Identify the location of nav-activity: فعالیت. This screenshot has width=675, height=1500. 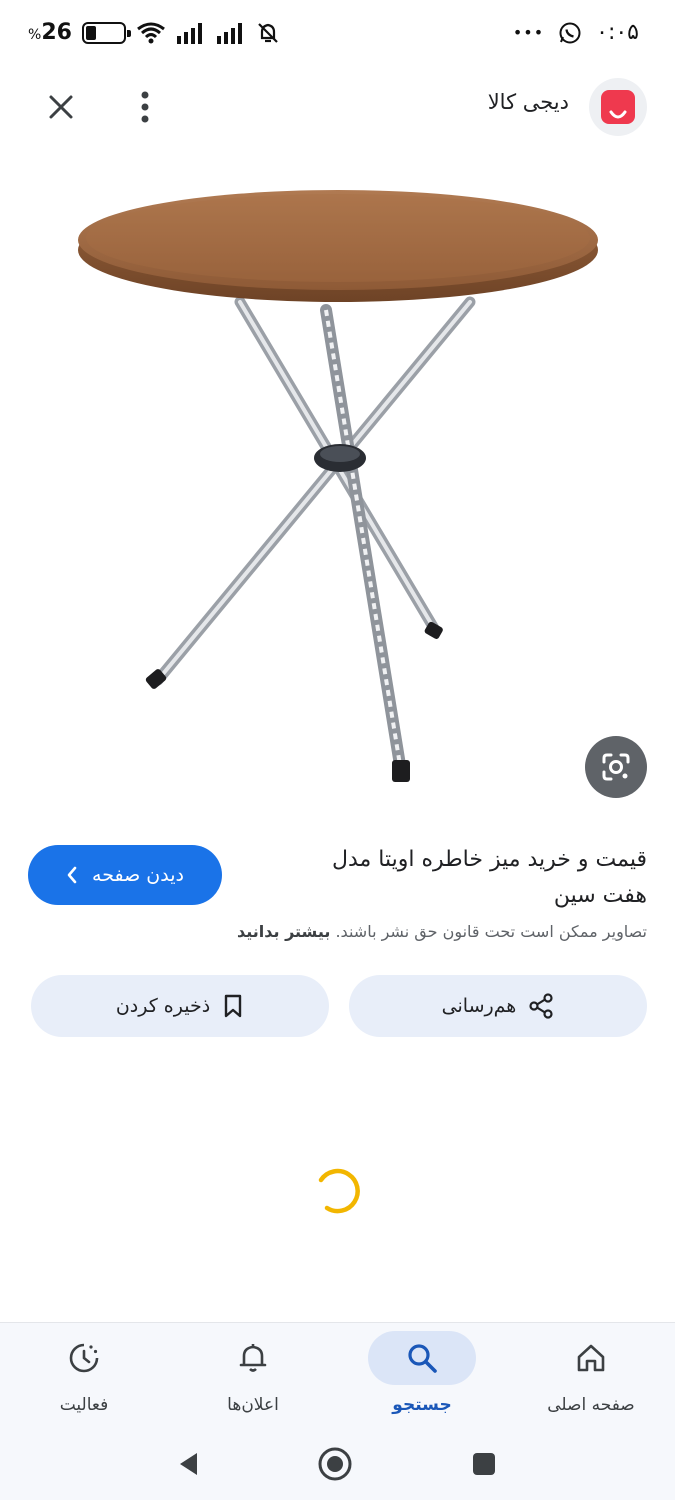
(84, 1376).